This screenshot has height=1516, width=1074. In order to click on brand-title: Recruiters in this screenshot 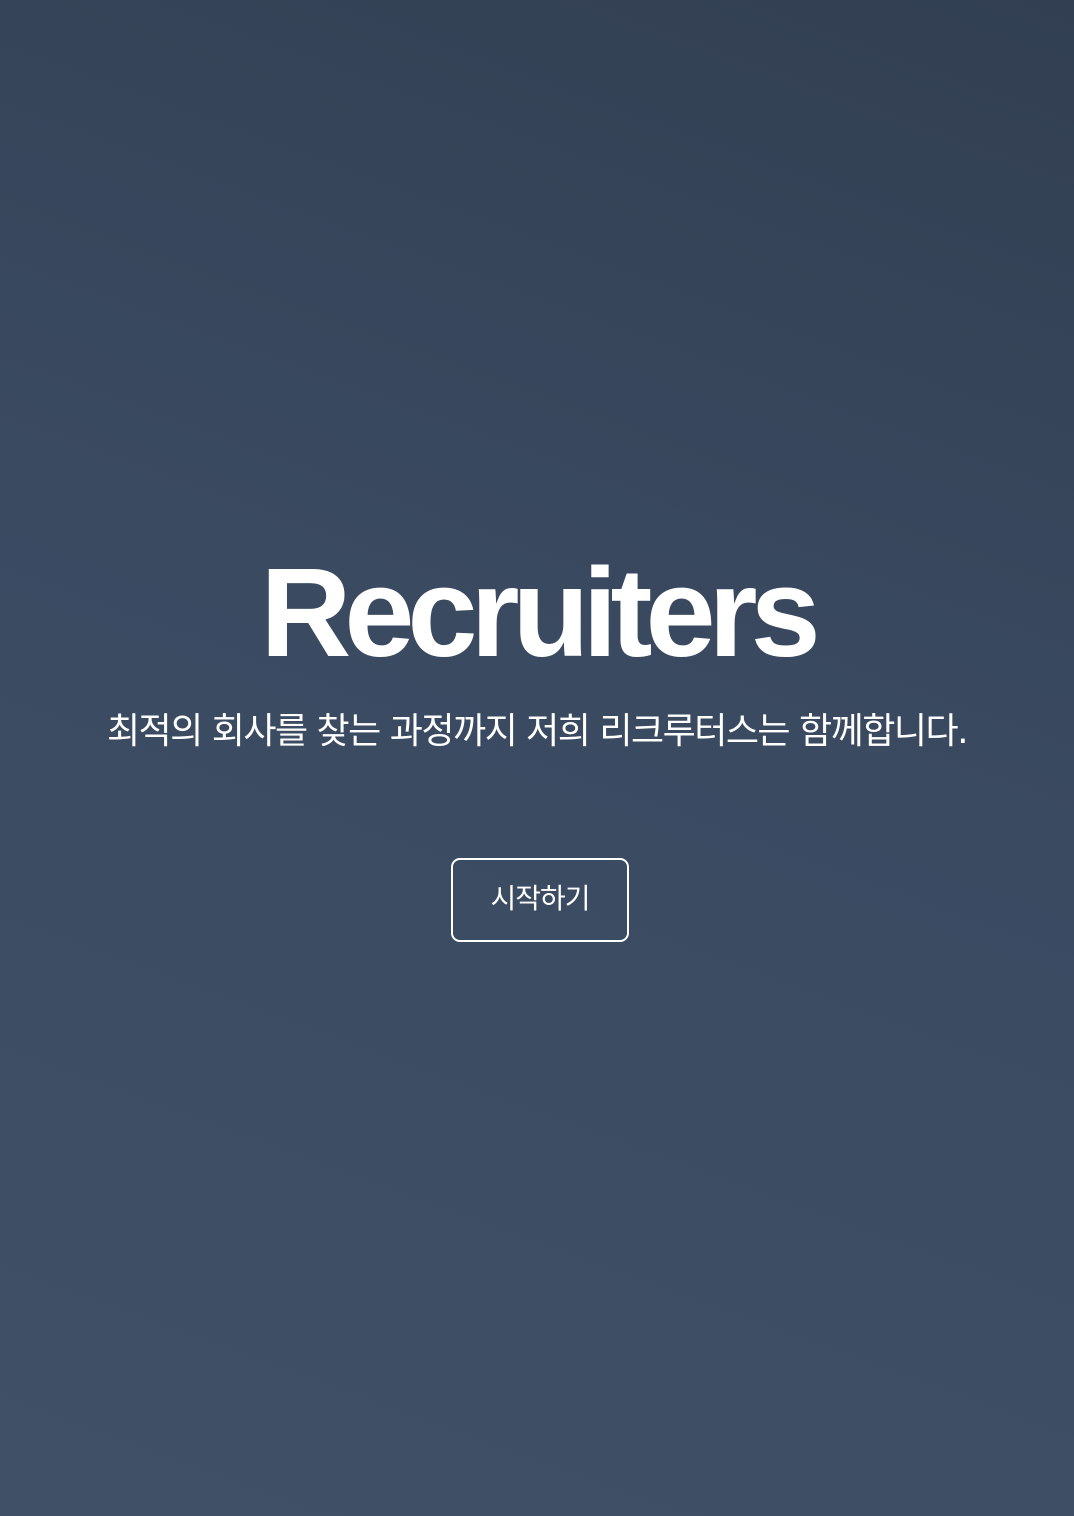, I will do `click(540, 612)`.